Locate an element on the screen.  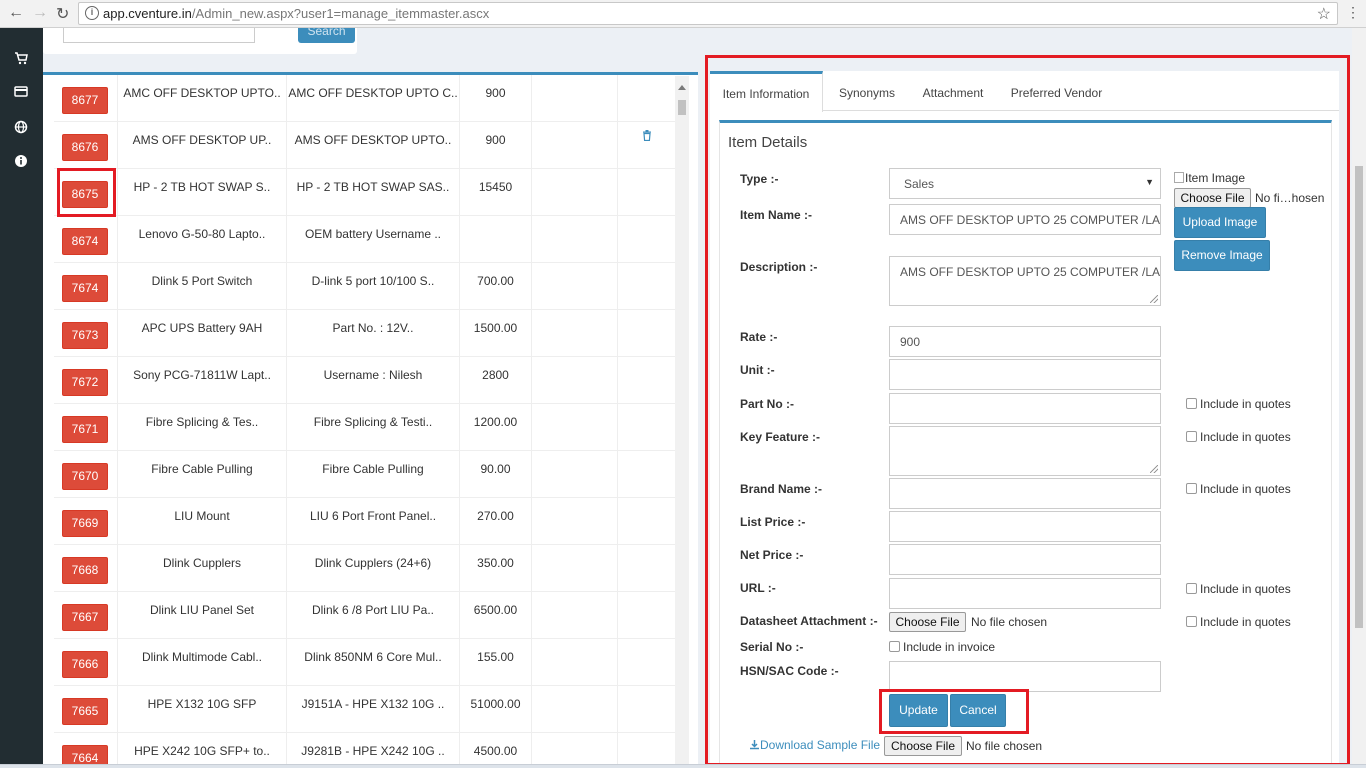
id-cell: 7667 is located at coordinates (86, 615).